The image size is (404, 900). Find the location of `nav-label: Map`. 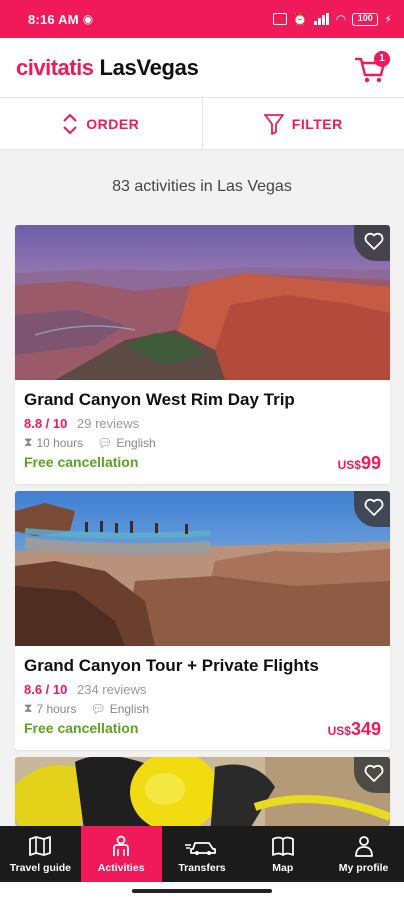

nav-label: Map is located at coordinates (283, 867).